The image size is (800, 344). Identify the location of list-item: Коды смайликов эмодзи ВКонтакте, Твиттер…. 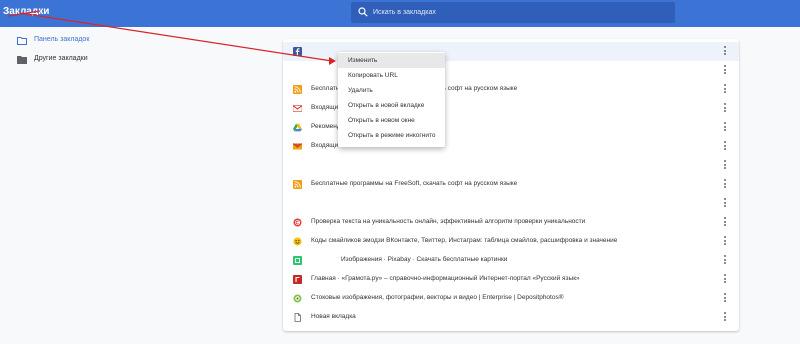
(511, 241).